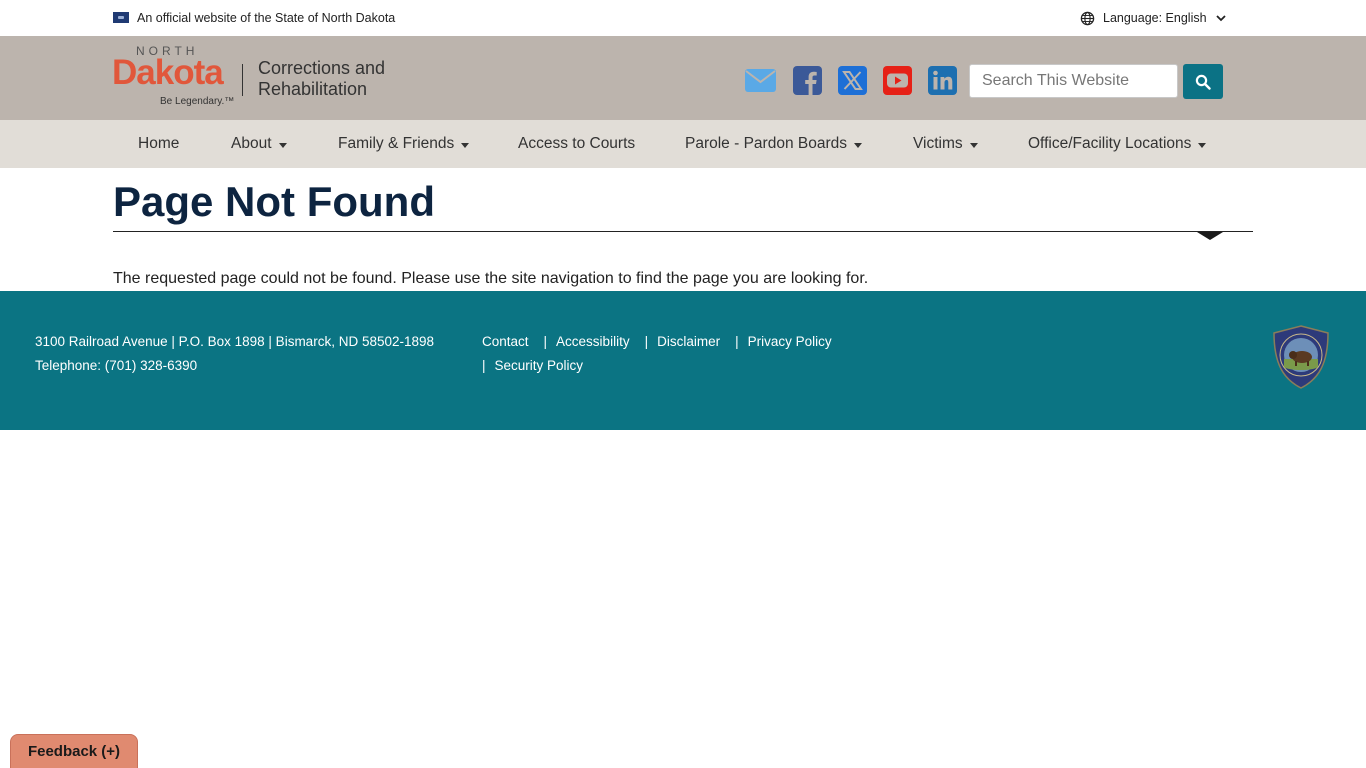  I want to click on nav-access-to-courts: Access to Courts, so click(576, 144).